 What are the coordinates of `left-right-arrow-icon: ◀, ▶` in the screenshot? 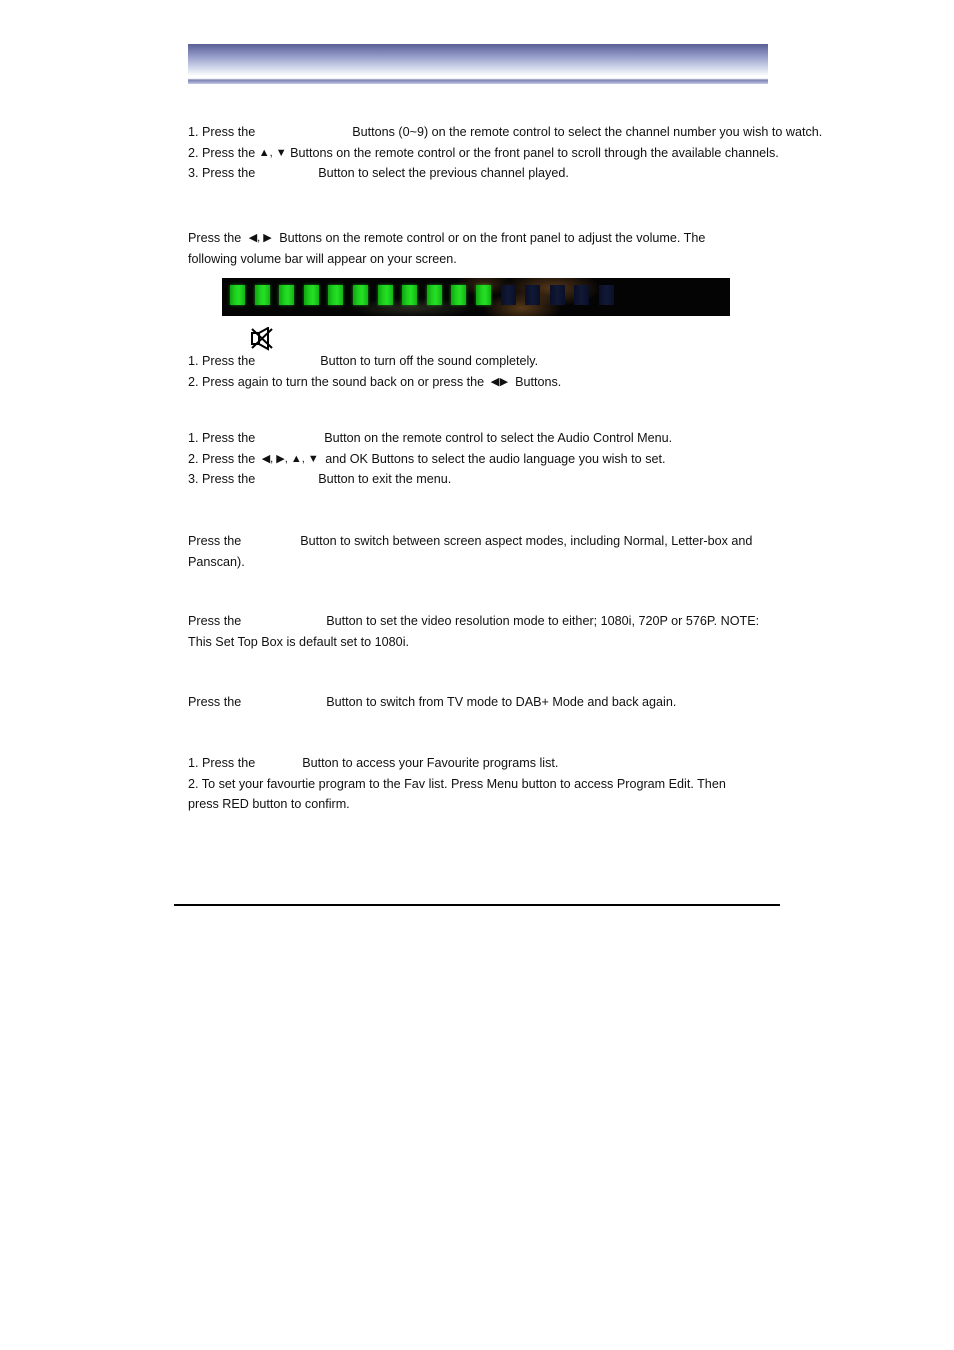 It's located at (260, 238).